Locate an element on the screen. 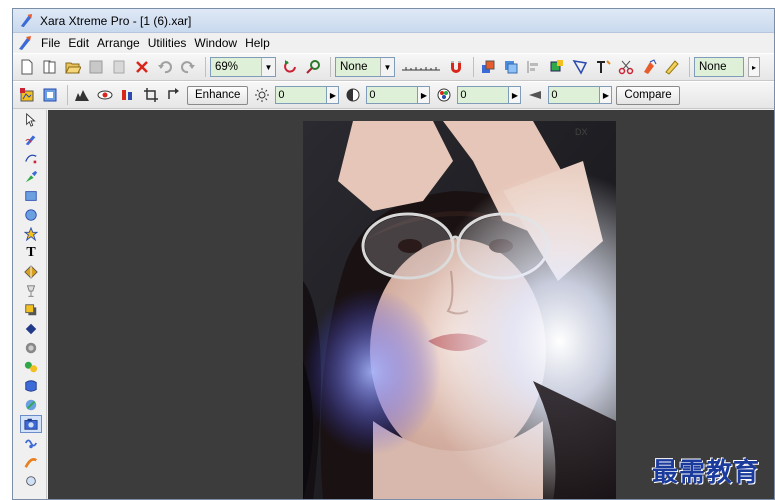  contrast-input: 0 is located at coordinates (392, 95).